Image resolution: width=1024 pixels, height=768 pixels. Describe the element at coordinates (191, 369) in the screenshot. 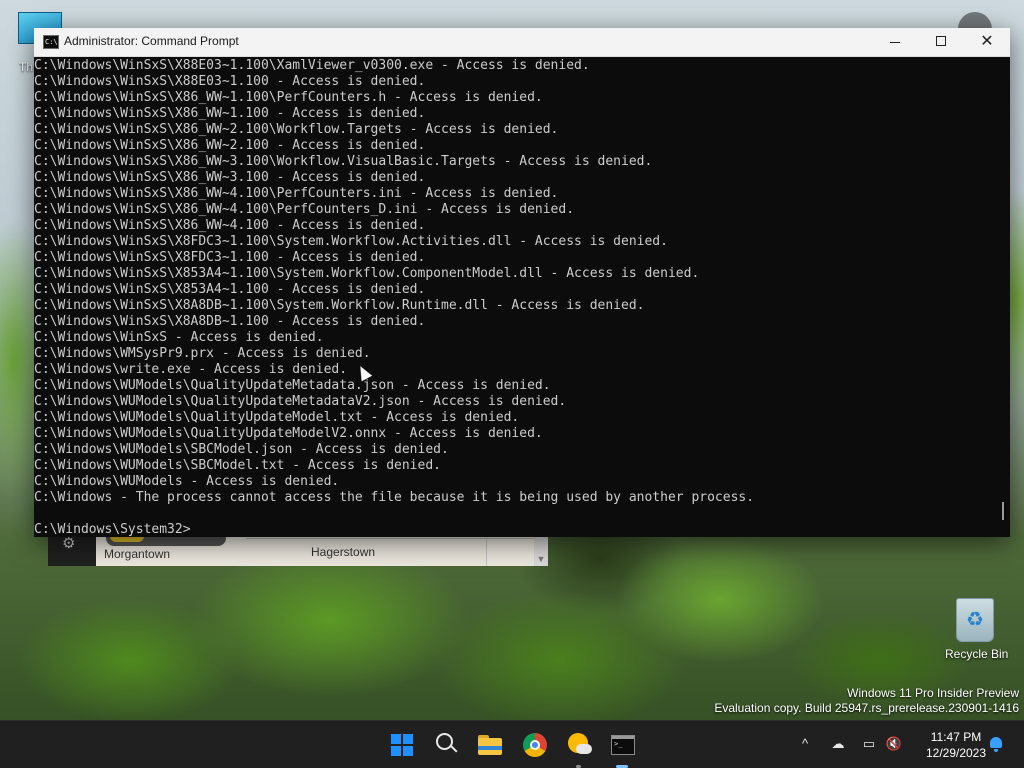

I see `console-line: C:\Windows\write.exe - Access is denied.` at that location.